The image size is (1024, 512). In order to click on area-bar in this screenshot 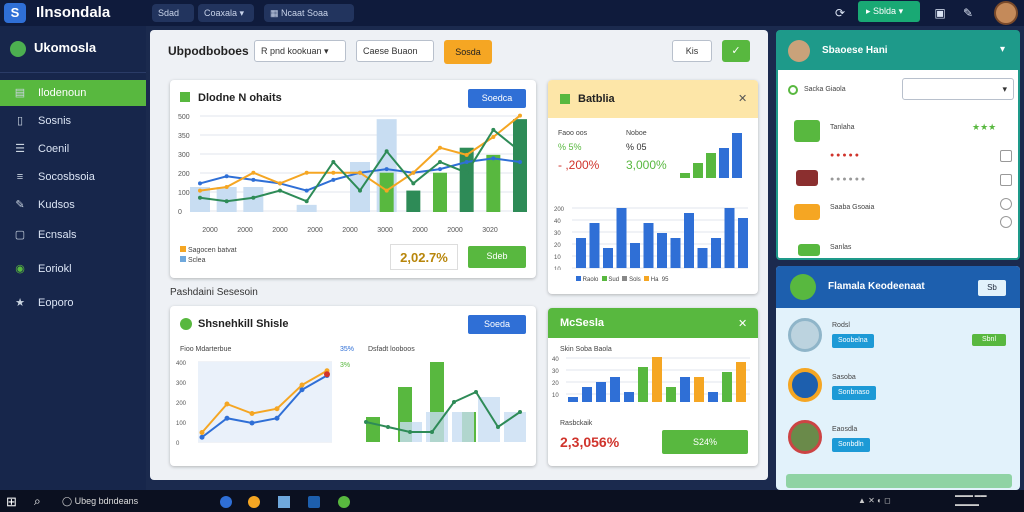, I will do `click(463, 427)`.